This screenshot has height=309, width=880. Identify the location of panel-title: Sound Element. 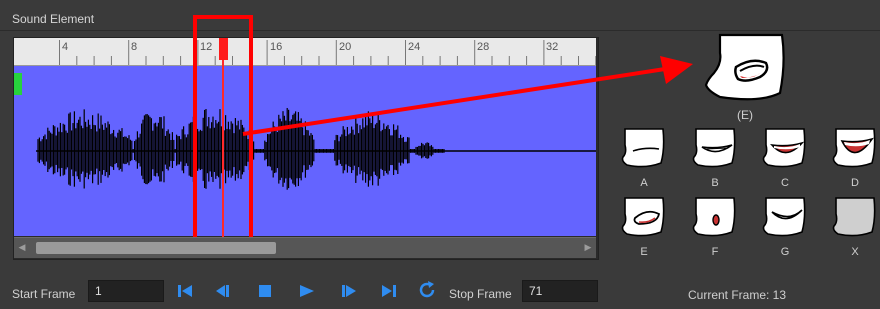
(53, 19).